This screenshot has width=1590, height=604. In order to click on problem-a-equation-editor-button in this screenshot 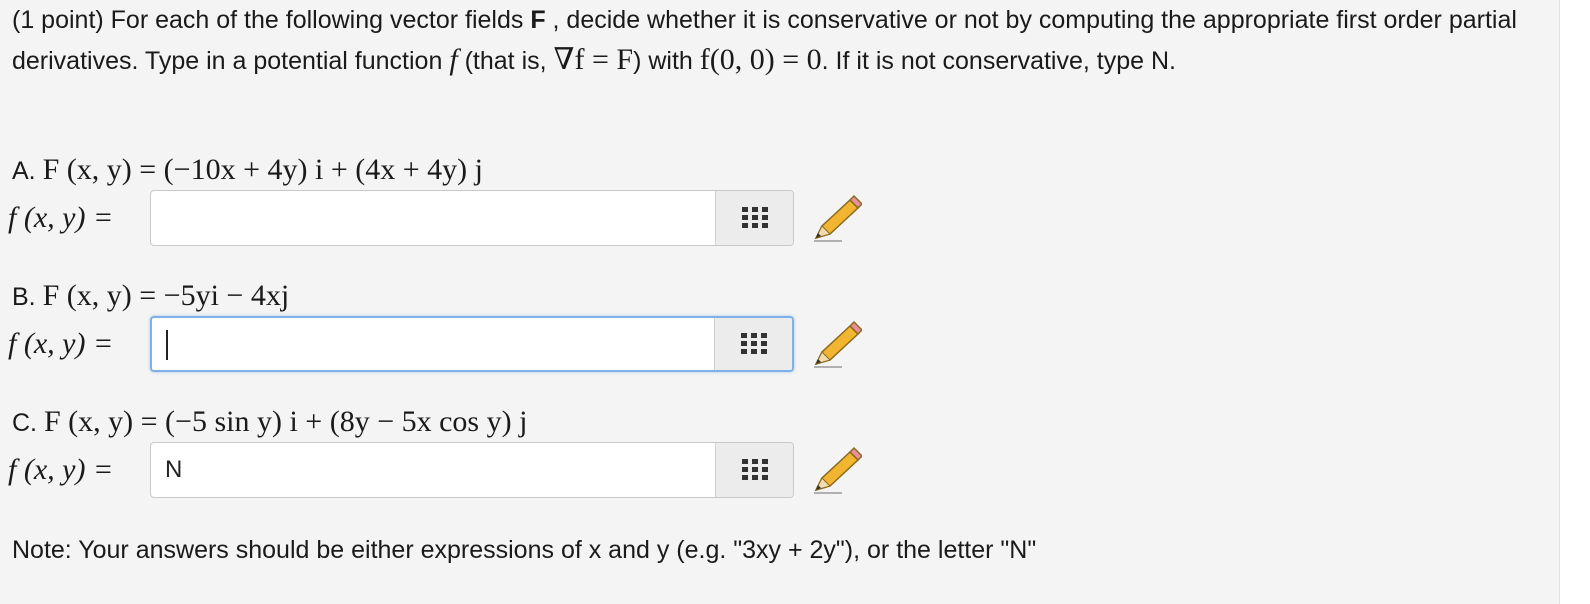, I will do `click(754, 218)`.